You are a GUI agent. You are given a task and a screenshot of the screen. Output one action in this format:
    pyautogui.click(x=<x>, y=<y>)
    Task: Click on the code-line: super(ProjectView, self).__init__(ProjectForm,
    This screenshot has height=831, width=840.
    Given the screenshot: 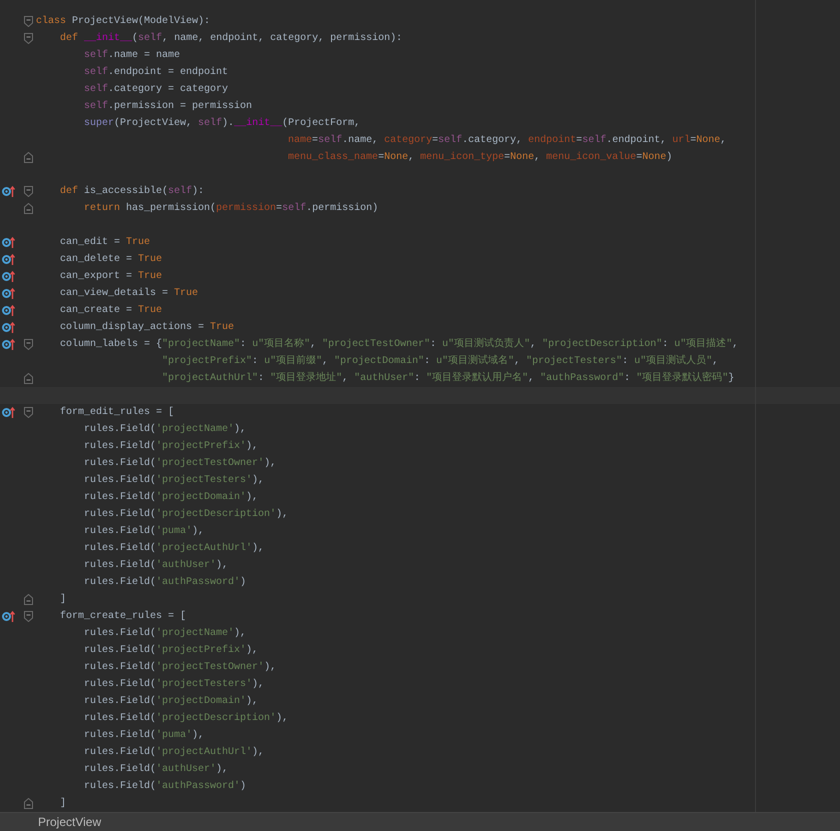 What is the action you would take?
    pyautogui.click(x=221, y=123)
    